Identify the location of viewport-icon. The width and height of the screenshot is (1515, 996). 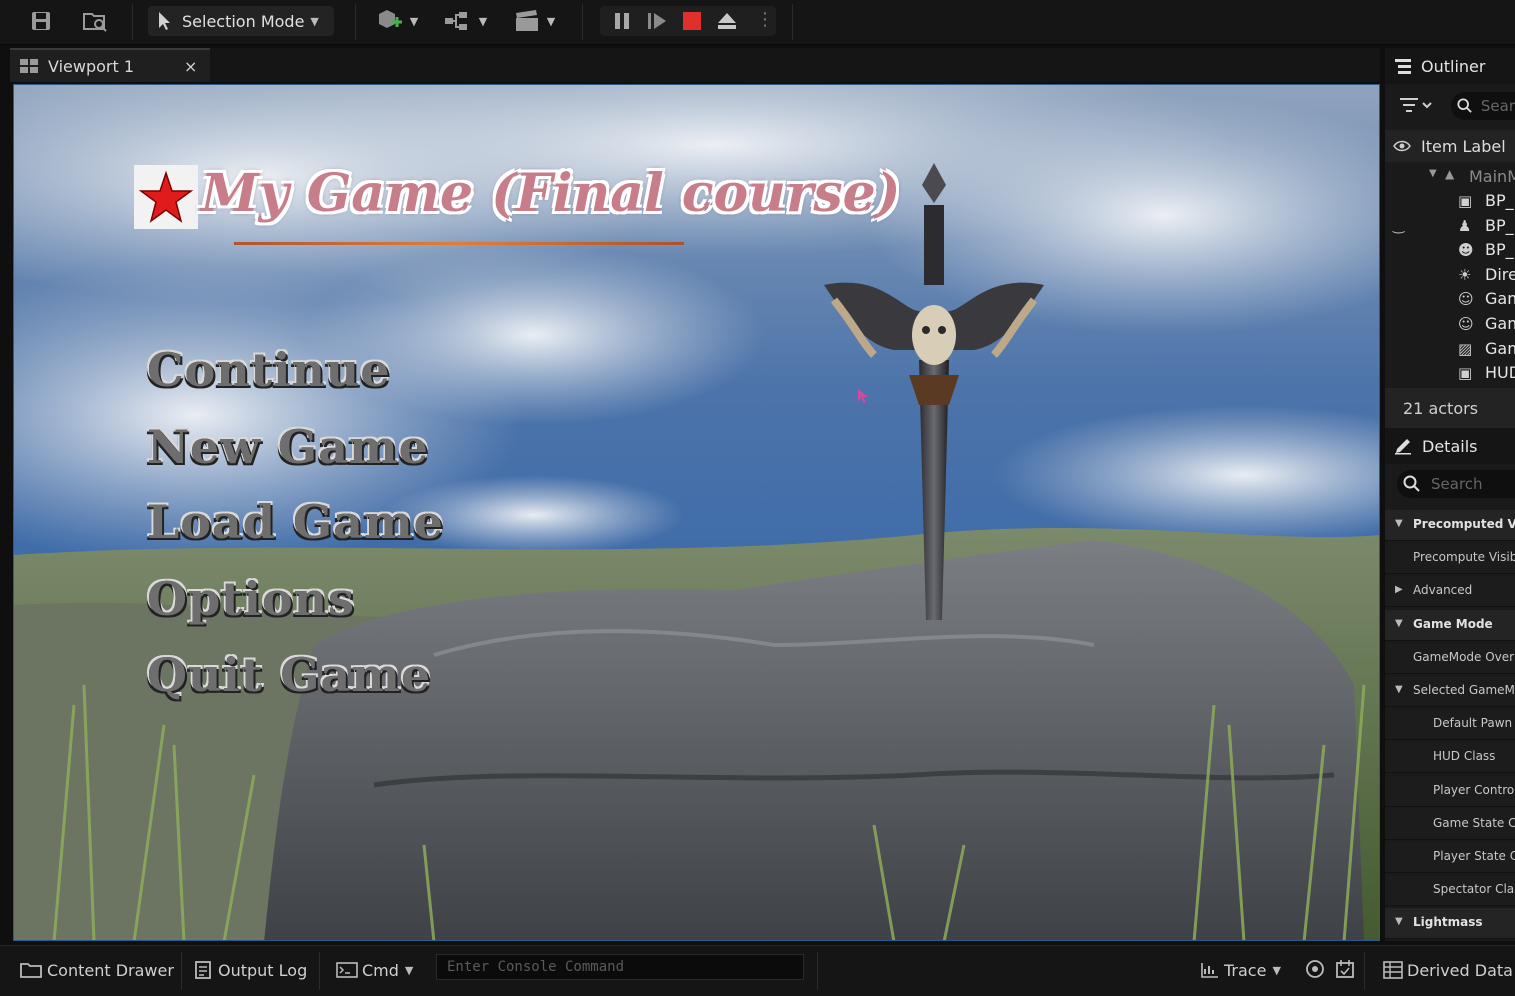
(29, 66).